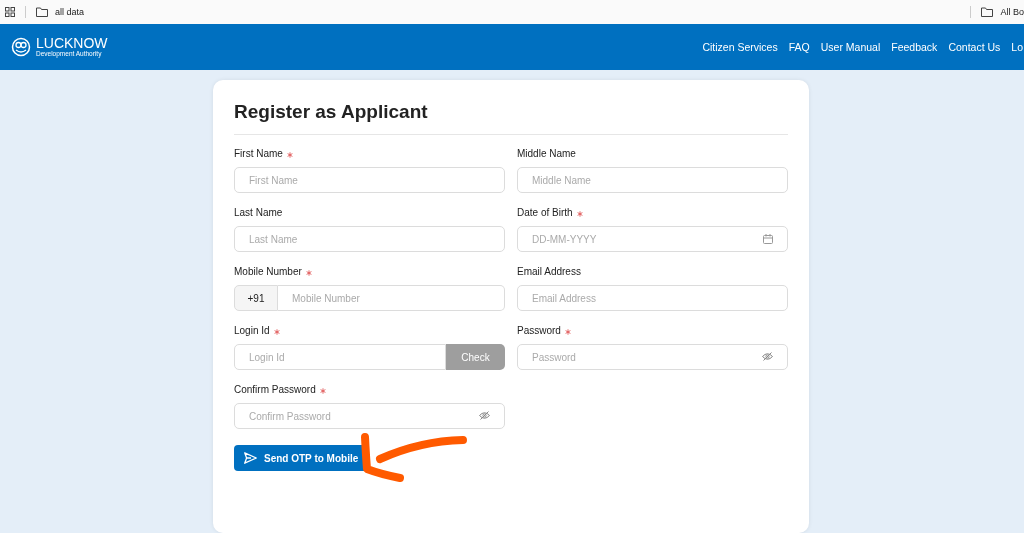 The width and height of the screenshot is (1024, 533). I want to click on input-field: DD-MM-YYYY, so click(652, 239).